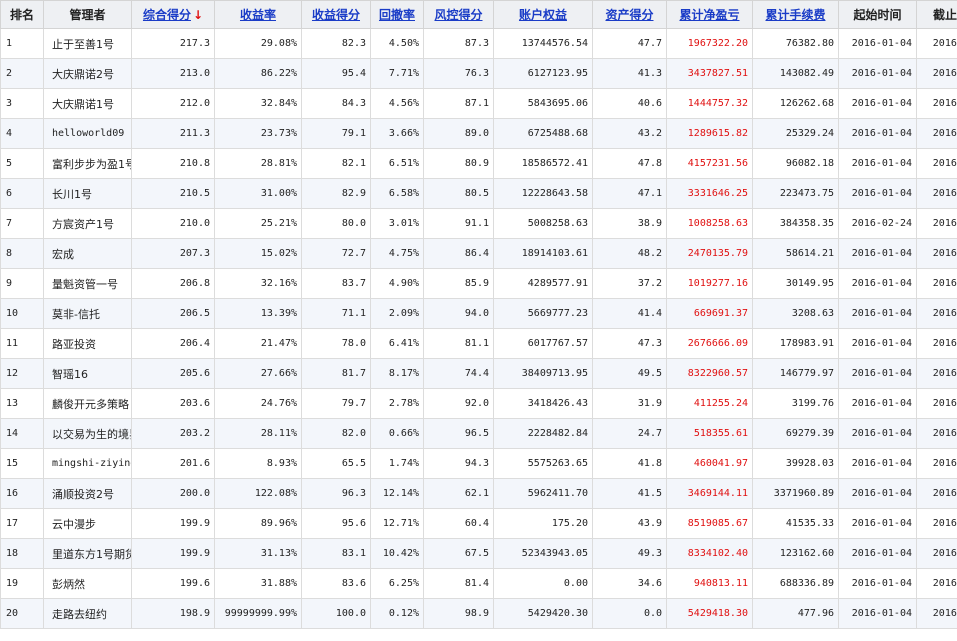 The height and width of the screenshot is (641, 957). I want to click on cell-account-equity: 4289577.91, so click(543, 283).